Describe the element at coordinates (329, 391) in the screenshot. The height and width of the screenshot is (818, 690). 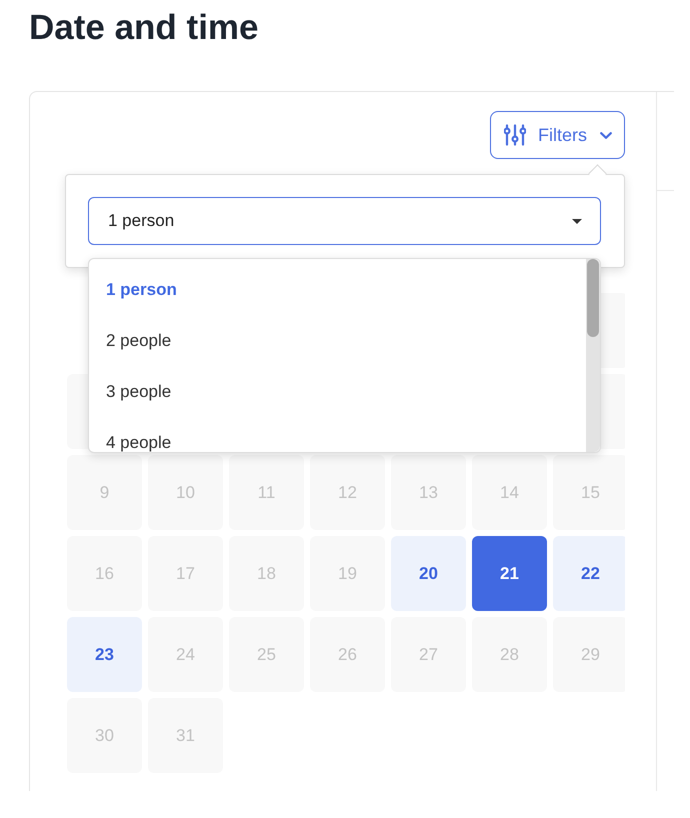
I see `party-size-option: 3 people` at that location.